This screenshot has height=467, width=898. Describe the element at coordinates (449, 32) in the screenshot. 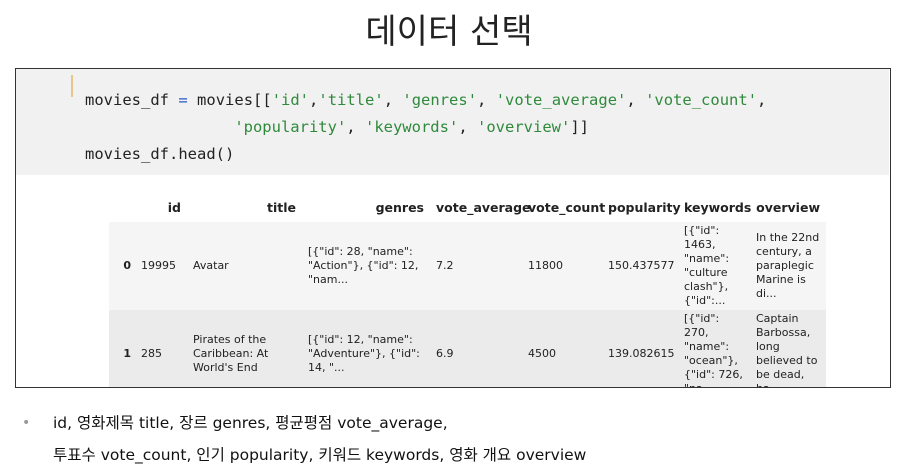

I see `slide-title: 데이터 선택` at that location.